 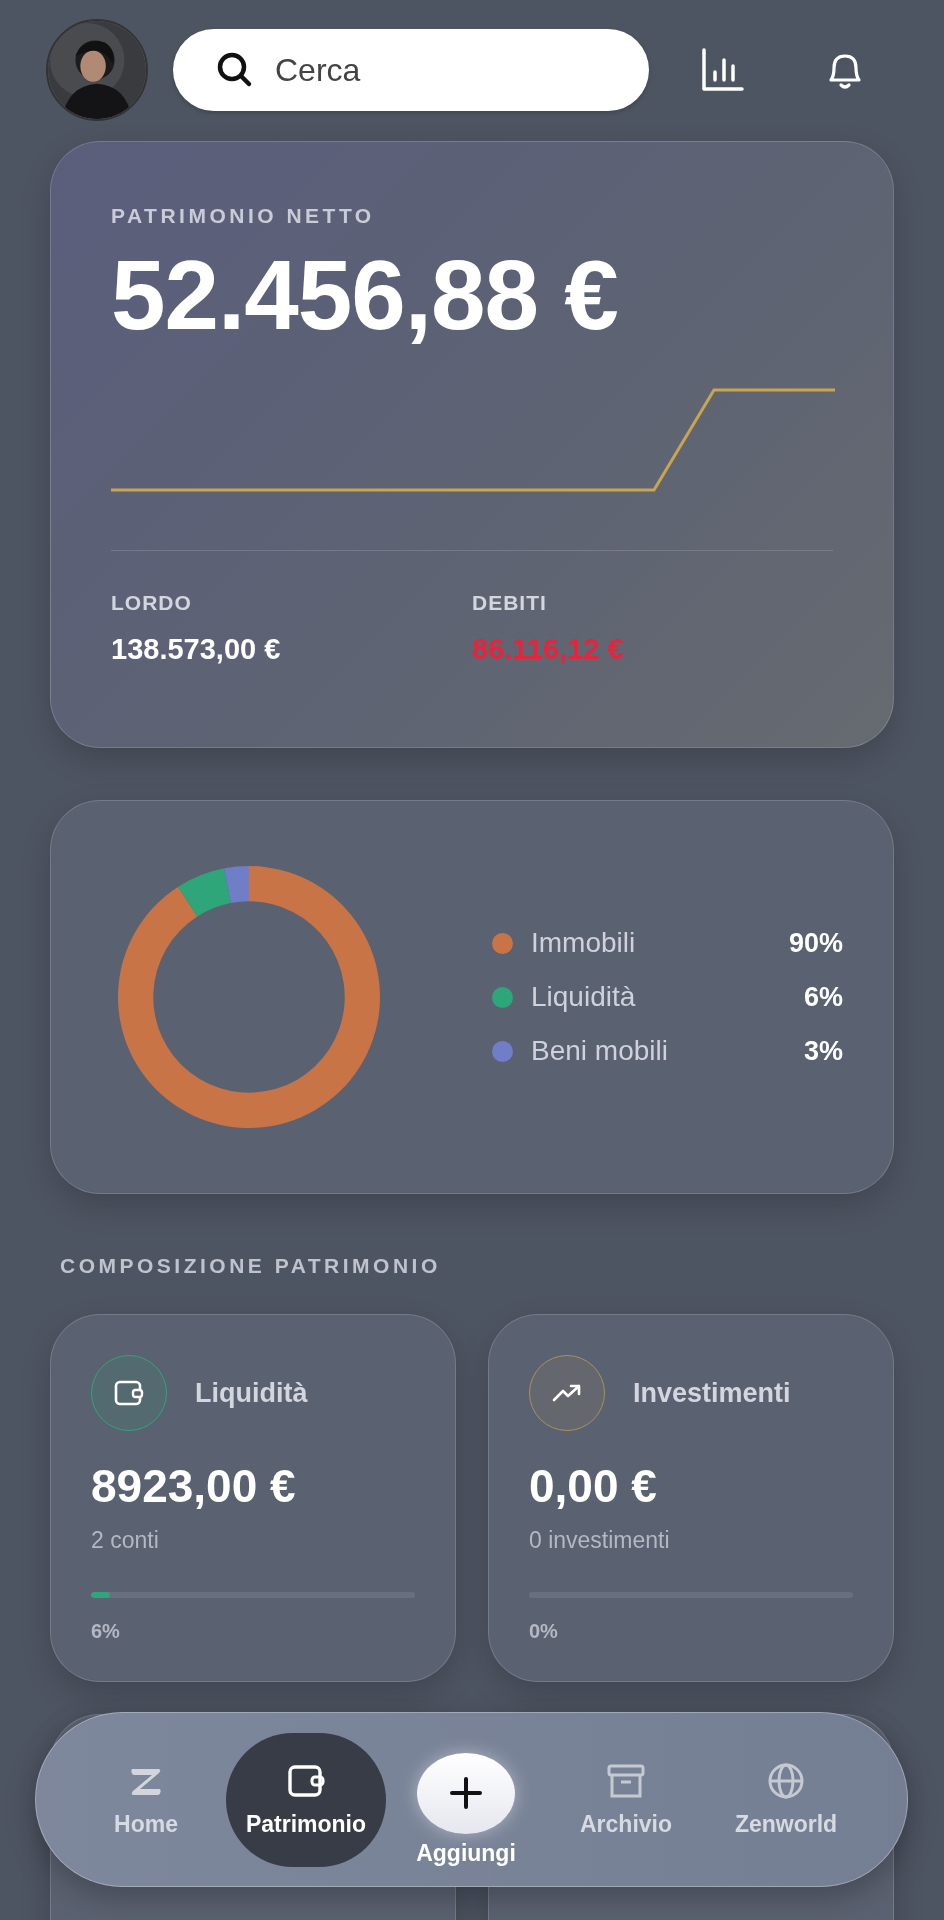 I want to click on asset-card: Liquidità 8923,00 € 2 conti 6%, so click(x=253, y=1498).